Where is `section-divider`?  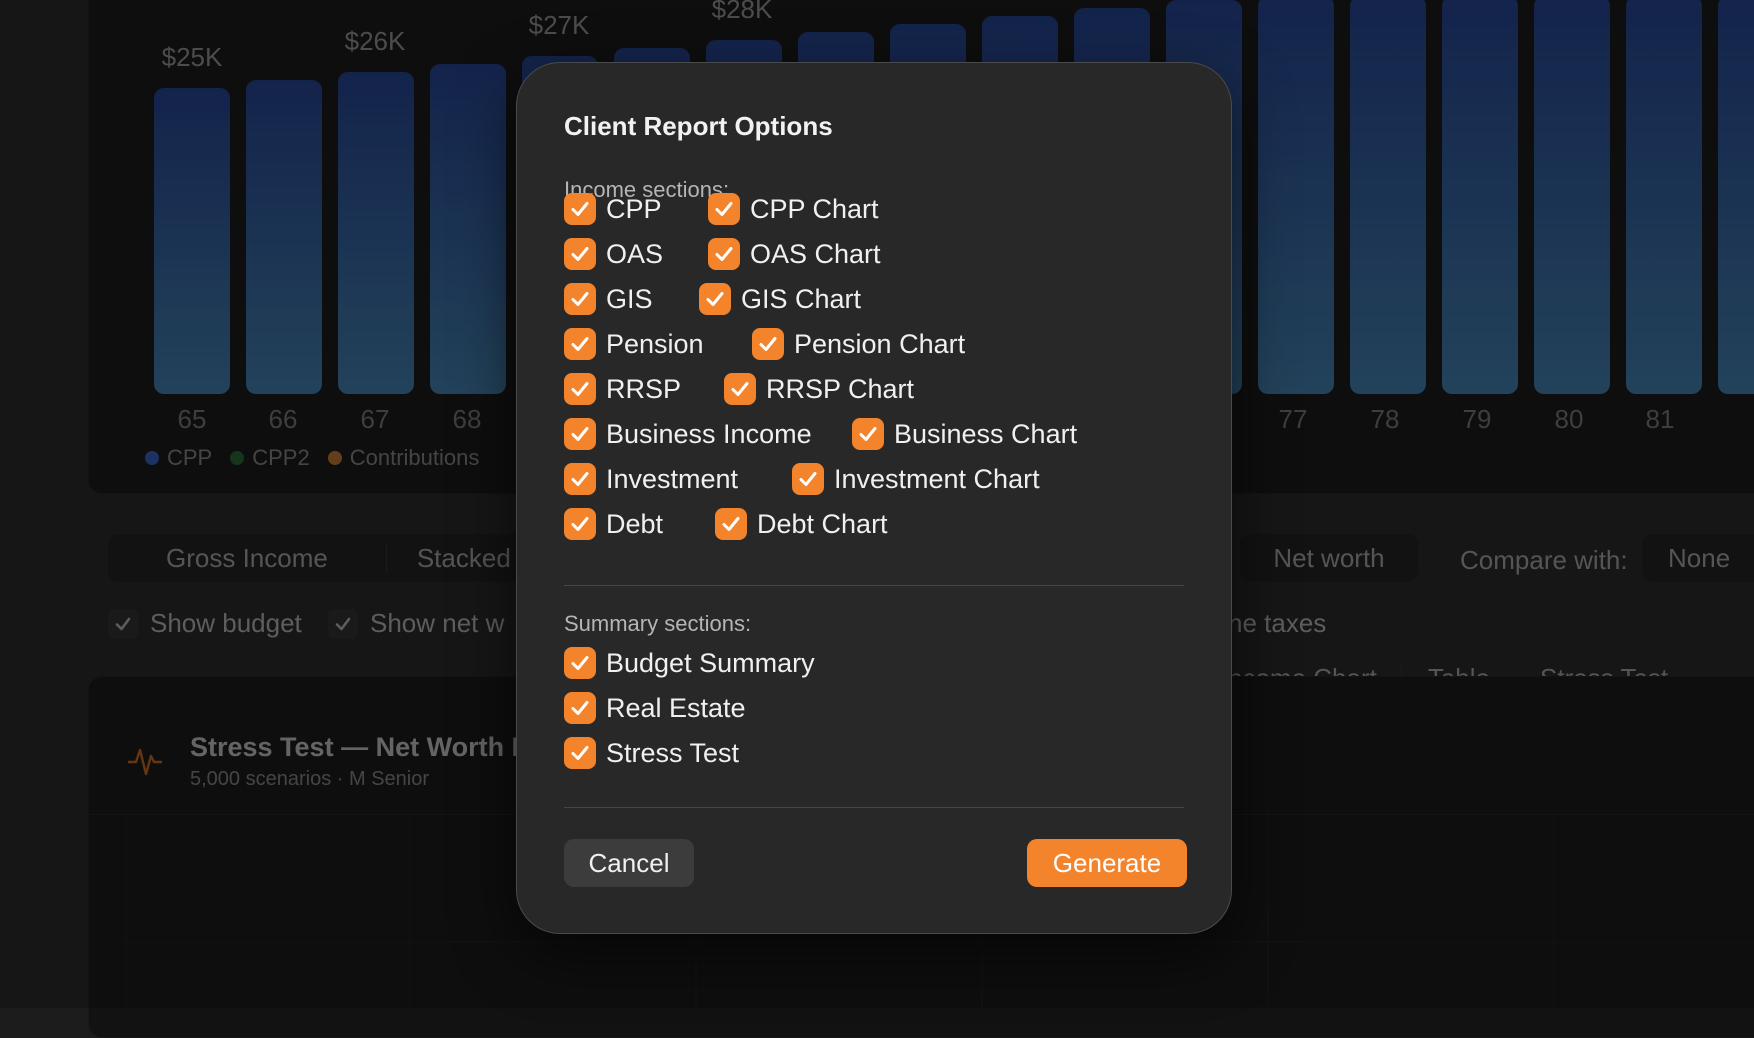
section-divider is located at coordinates (874, 585).